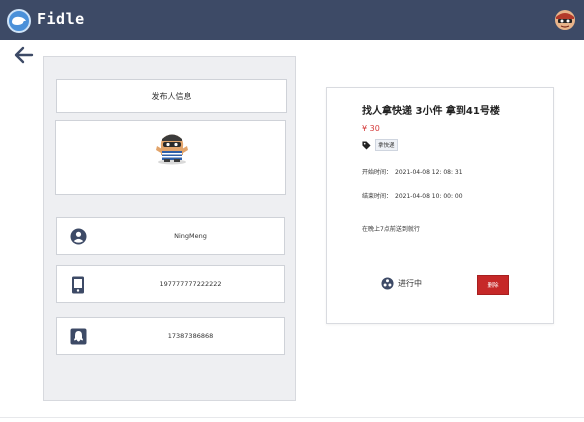 This screenshot has height=422, width=584. Describe the element at coordinates (410, 283) in the screenshot. I see `task-status-label: 进行中` at that location.